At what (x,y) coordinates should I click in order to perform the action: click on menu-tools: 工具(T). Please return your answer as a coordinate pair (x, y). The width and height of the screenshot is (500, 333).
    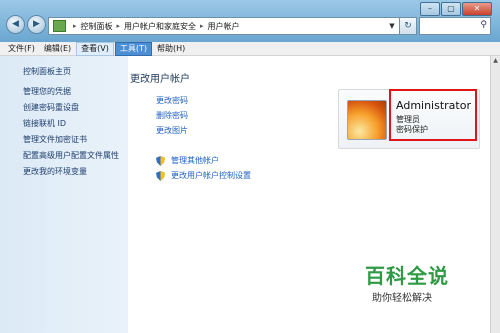
    Looking at the image, I should click on (133, 48).